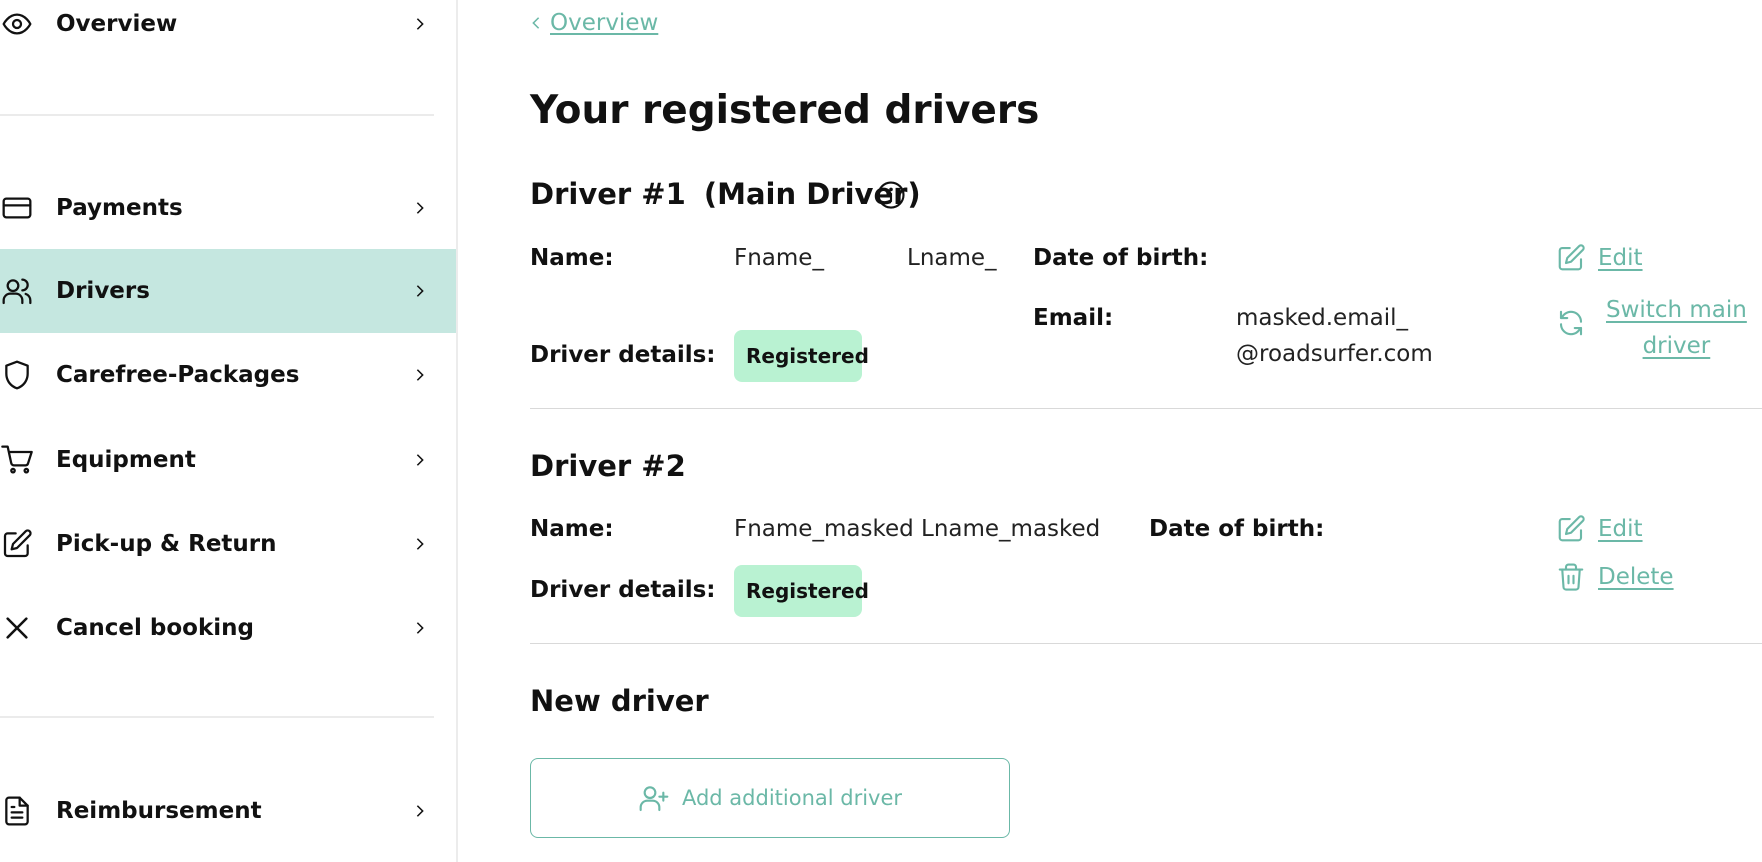 This screenshot has height=862, width=1762. I want to click on driver1-name-label: Name:, so click(572, 258).